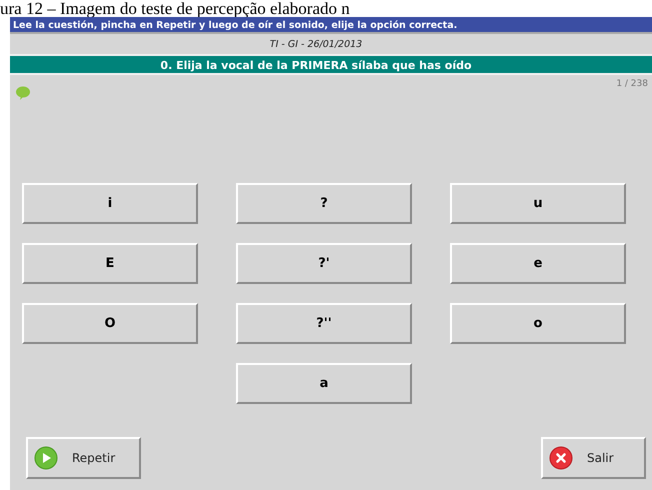 This screenshot has width=652, height=490. What do you see at coordinates (83, 458) in the screenshot?
I see `repeat-button: Repetir` at bounding box center [83, 458].